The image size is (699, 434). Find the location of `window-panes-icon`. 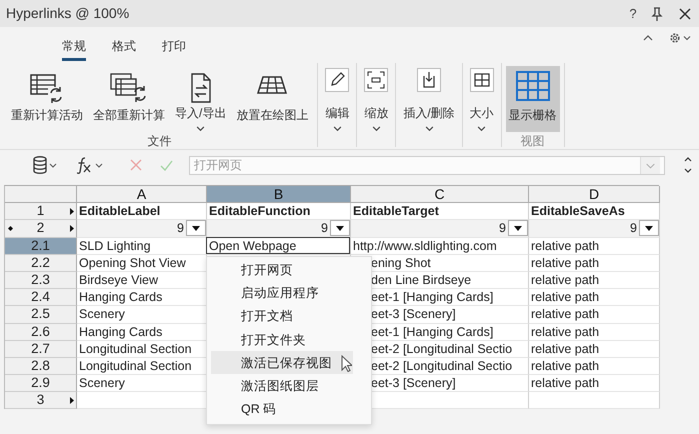

window-panes-icon is located at coordinates (482, 80).